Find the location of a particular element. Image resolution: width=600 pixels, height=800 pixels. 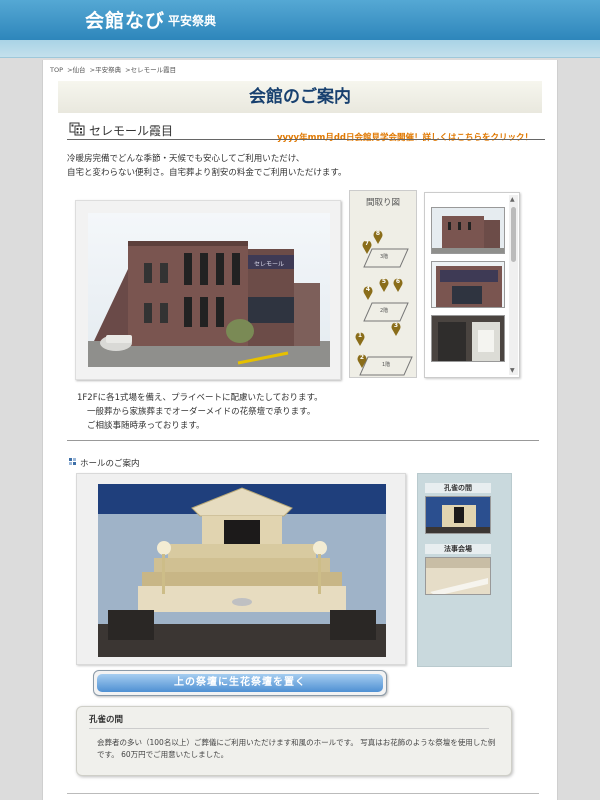

room-pin-2: 2 is located at coordinates (362, 360).